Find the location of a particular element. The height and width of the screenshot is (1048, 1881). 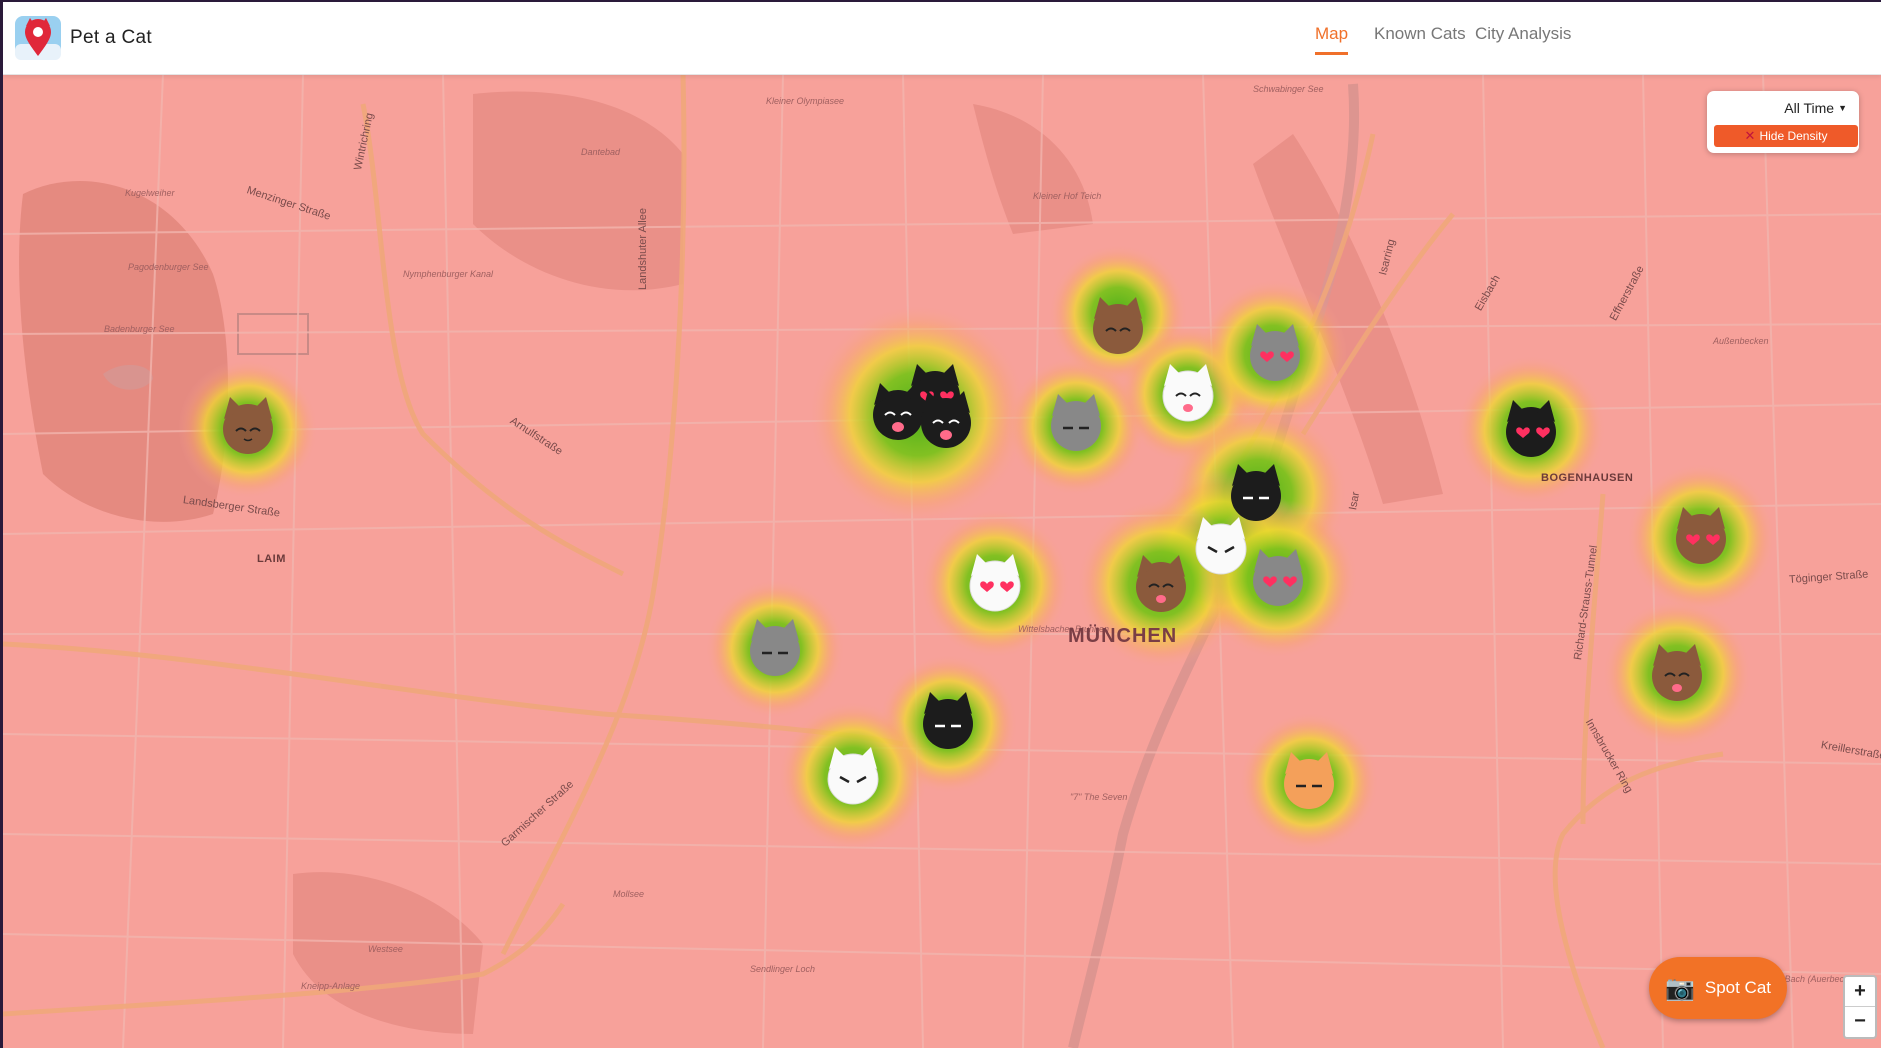

app-logo-icon is located at coordinates (38, 38).